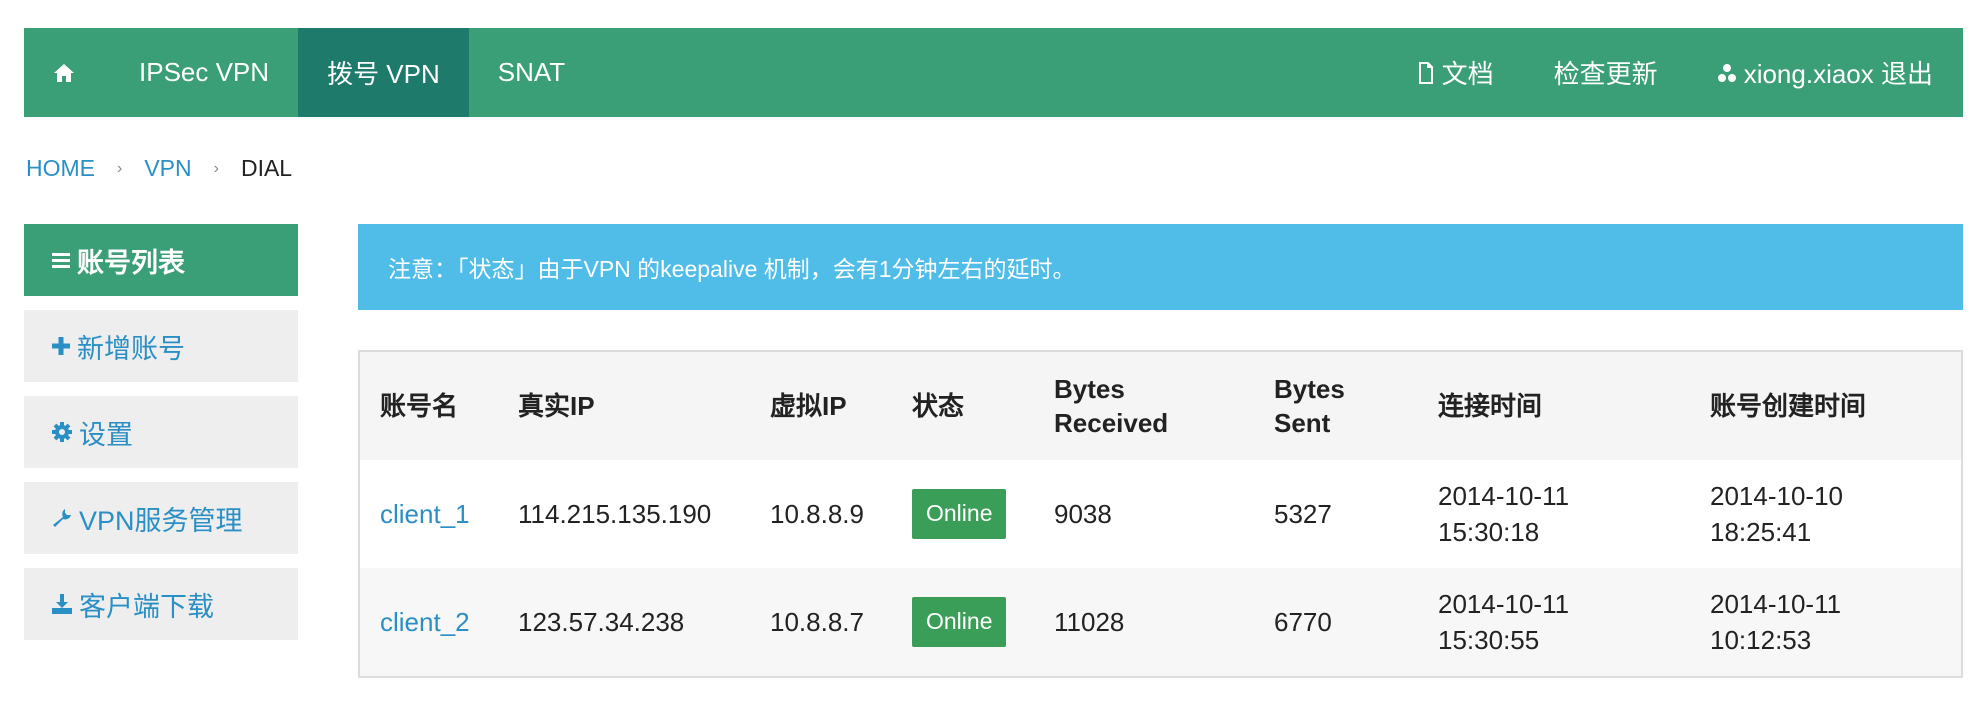 This screenshot has width=1986, height=706. What do you see at coordinates (1144, 406) in the screenshot?
I see `col-bytes-received: Bytes Received` at bounding box center [1144, 406].